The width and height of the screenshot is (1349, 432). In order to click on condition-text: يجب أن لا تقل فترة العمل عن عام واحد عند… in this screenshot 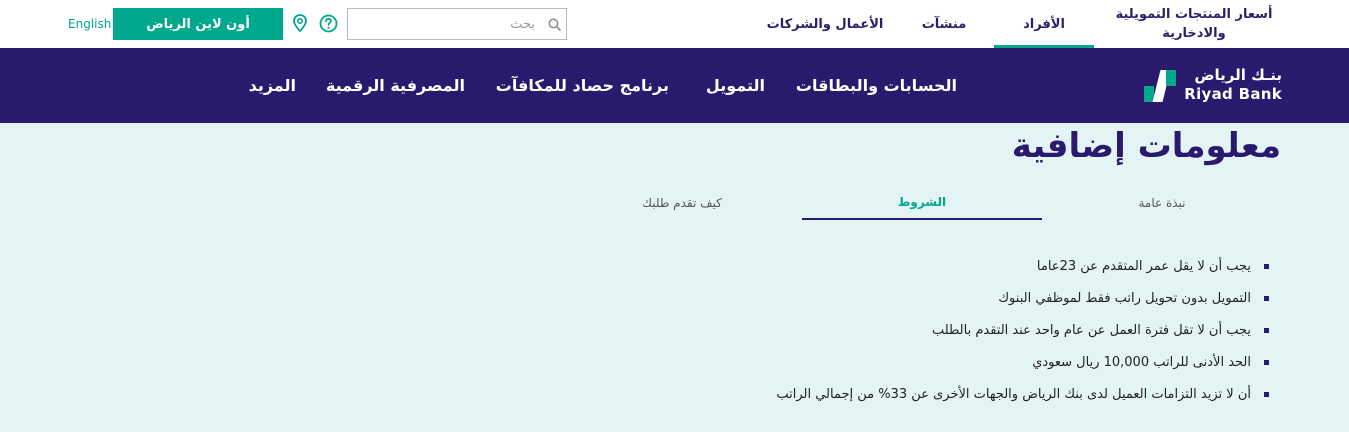, I will do `click(1091, 330)`.